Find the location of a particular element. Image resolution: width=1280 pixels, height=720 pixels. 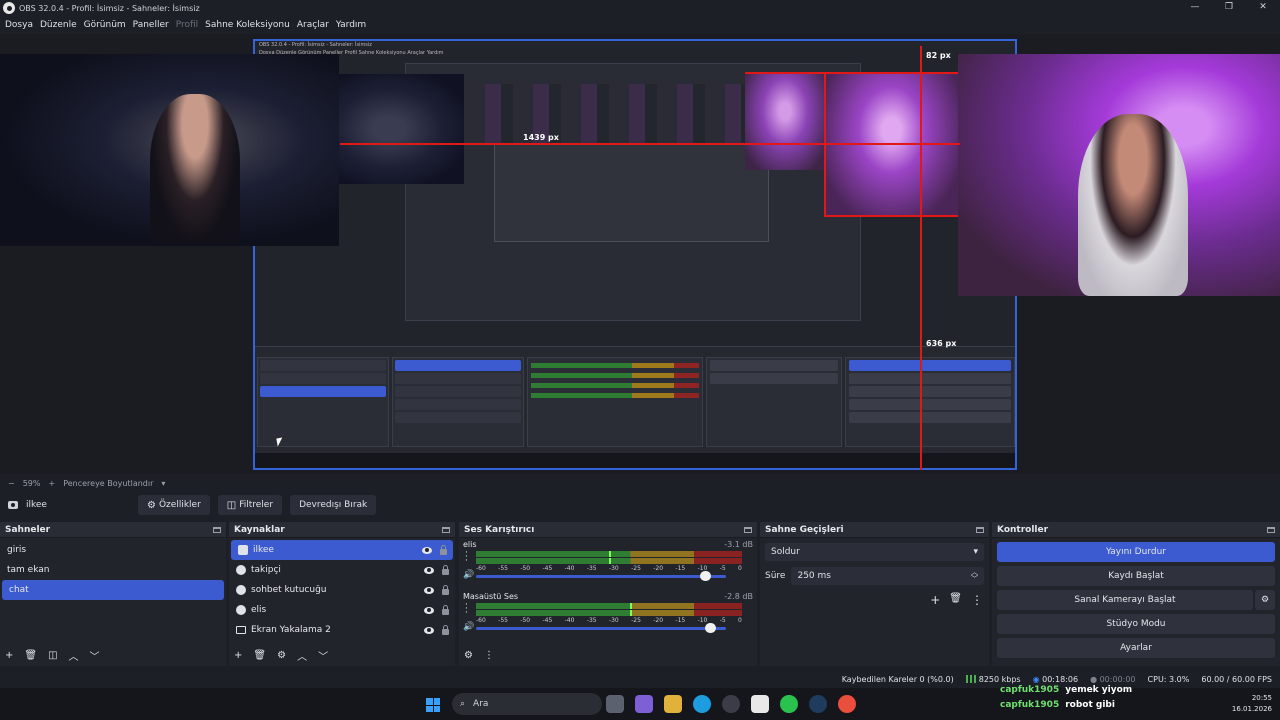

close-button: ✕ is located at coordinates (1263, 8).